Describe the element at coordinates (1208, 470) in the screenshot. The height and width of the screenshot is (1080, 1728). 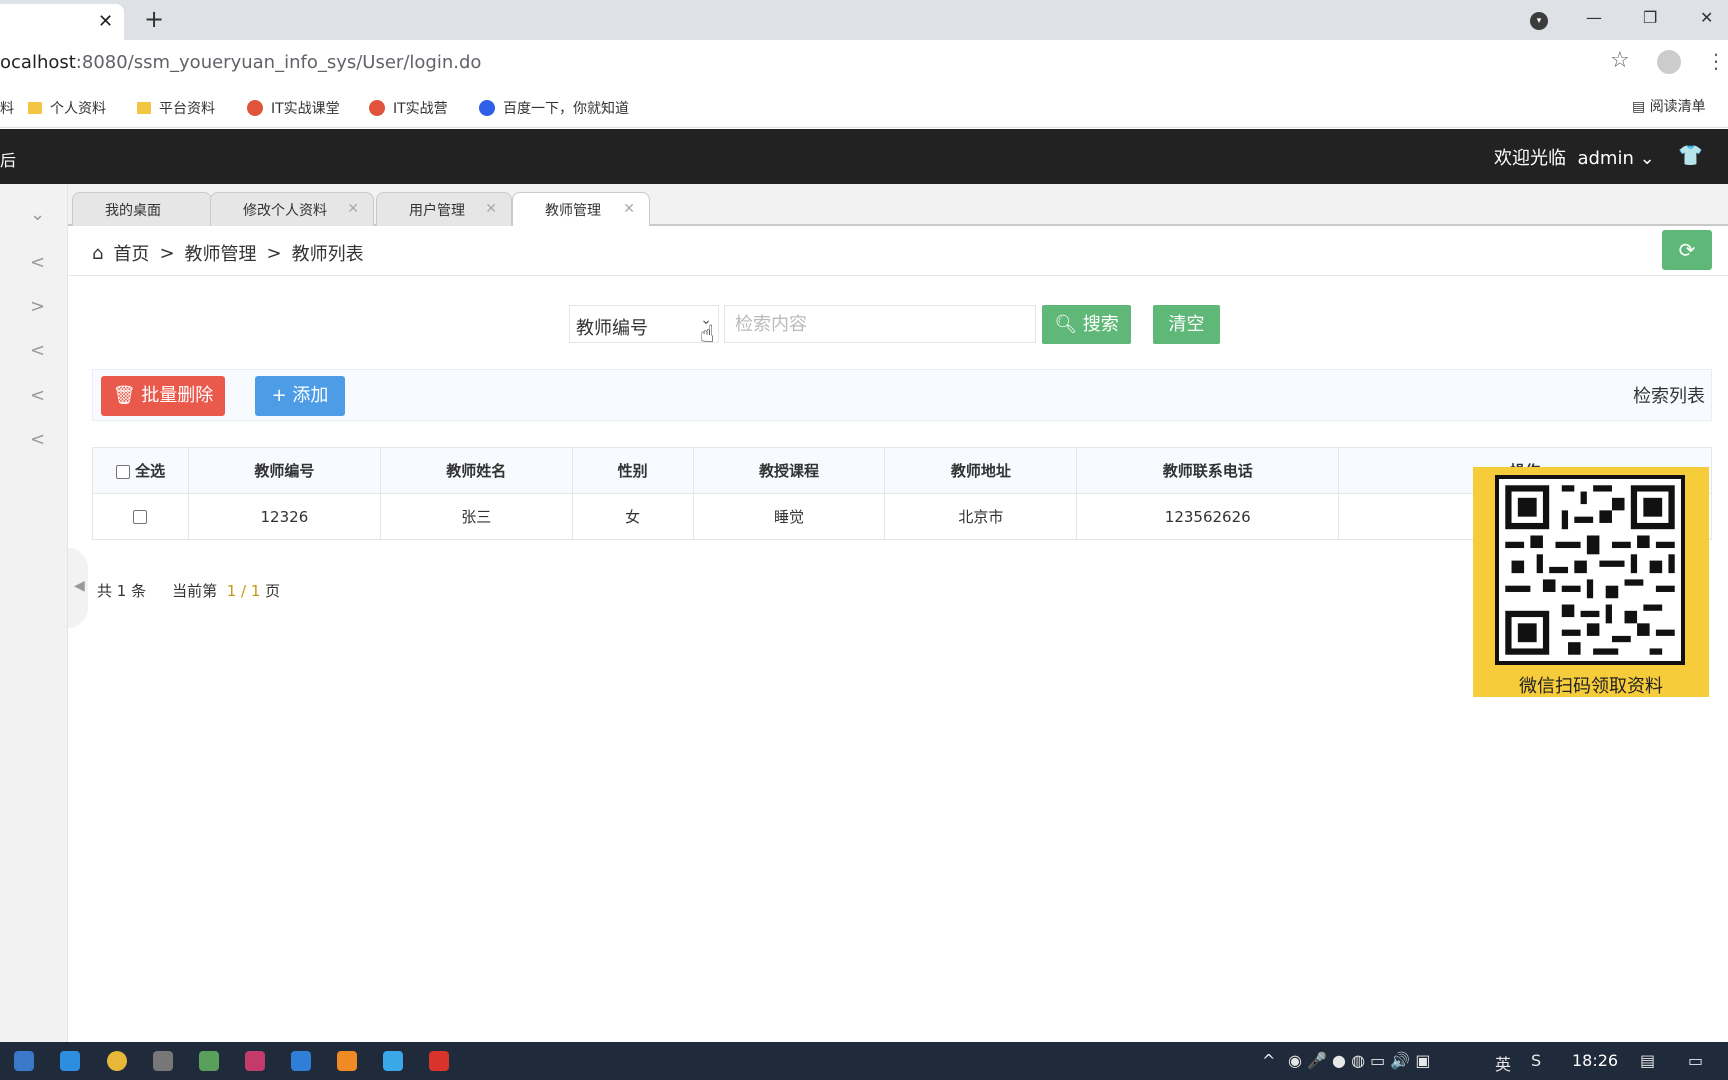
I see `column-header: 教师联系电话` at that location.